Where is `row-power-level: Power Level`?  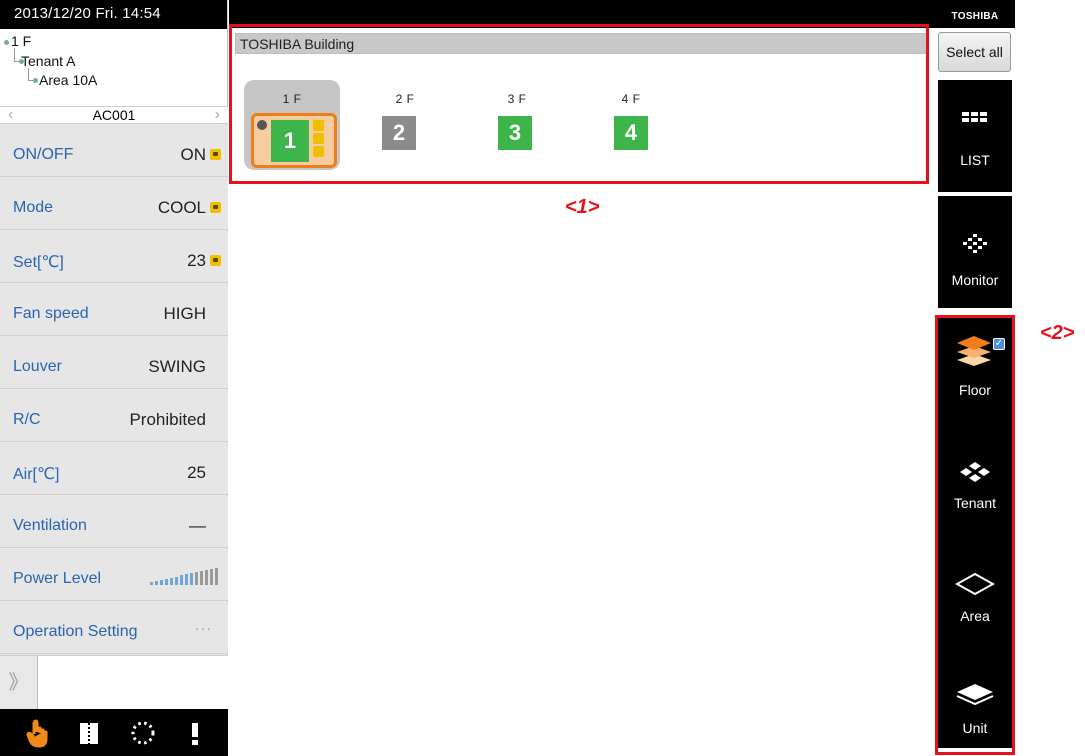
row-power-level: Power Level is located at coordinates (114, 575).